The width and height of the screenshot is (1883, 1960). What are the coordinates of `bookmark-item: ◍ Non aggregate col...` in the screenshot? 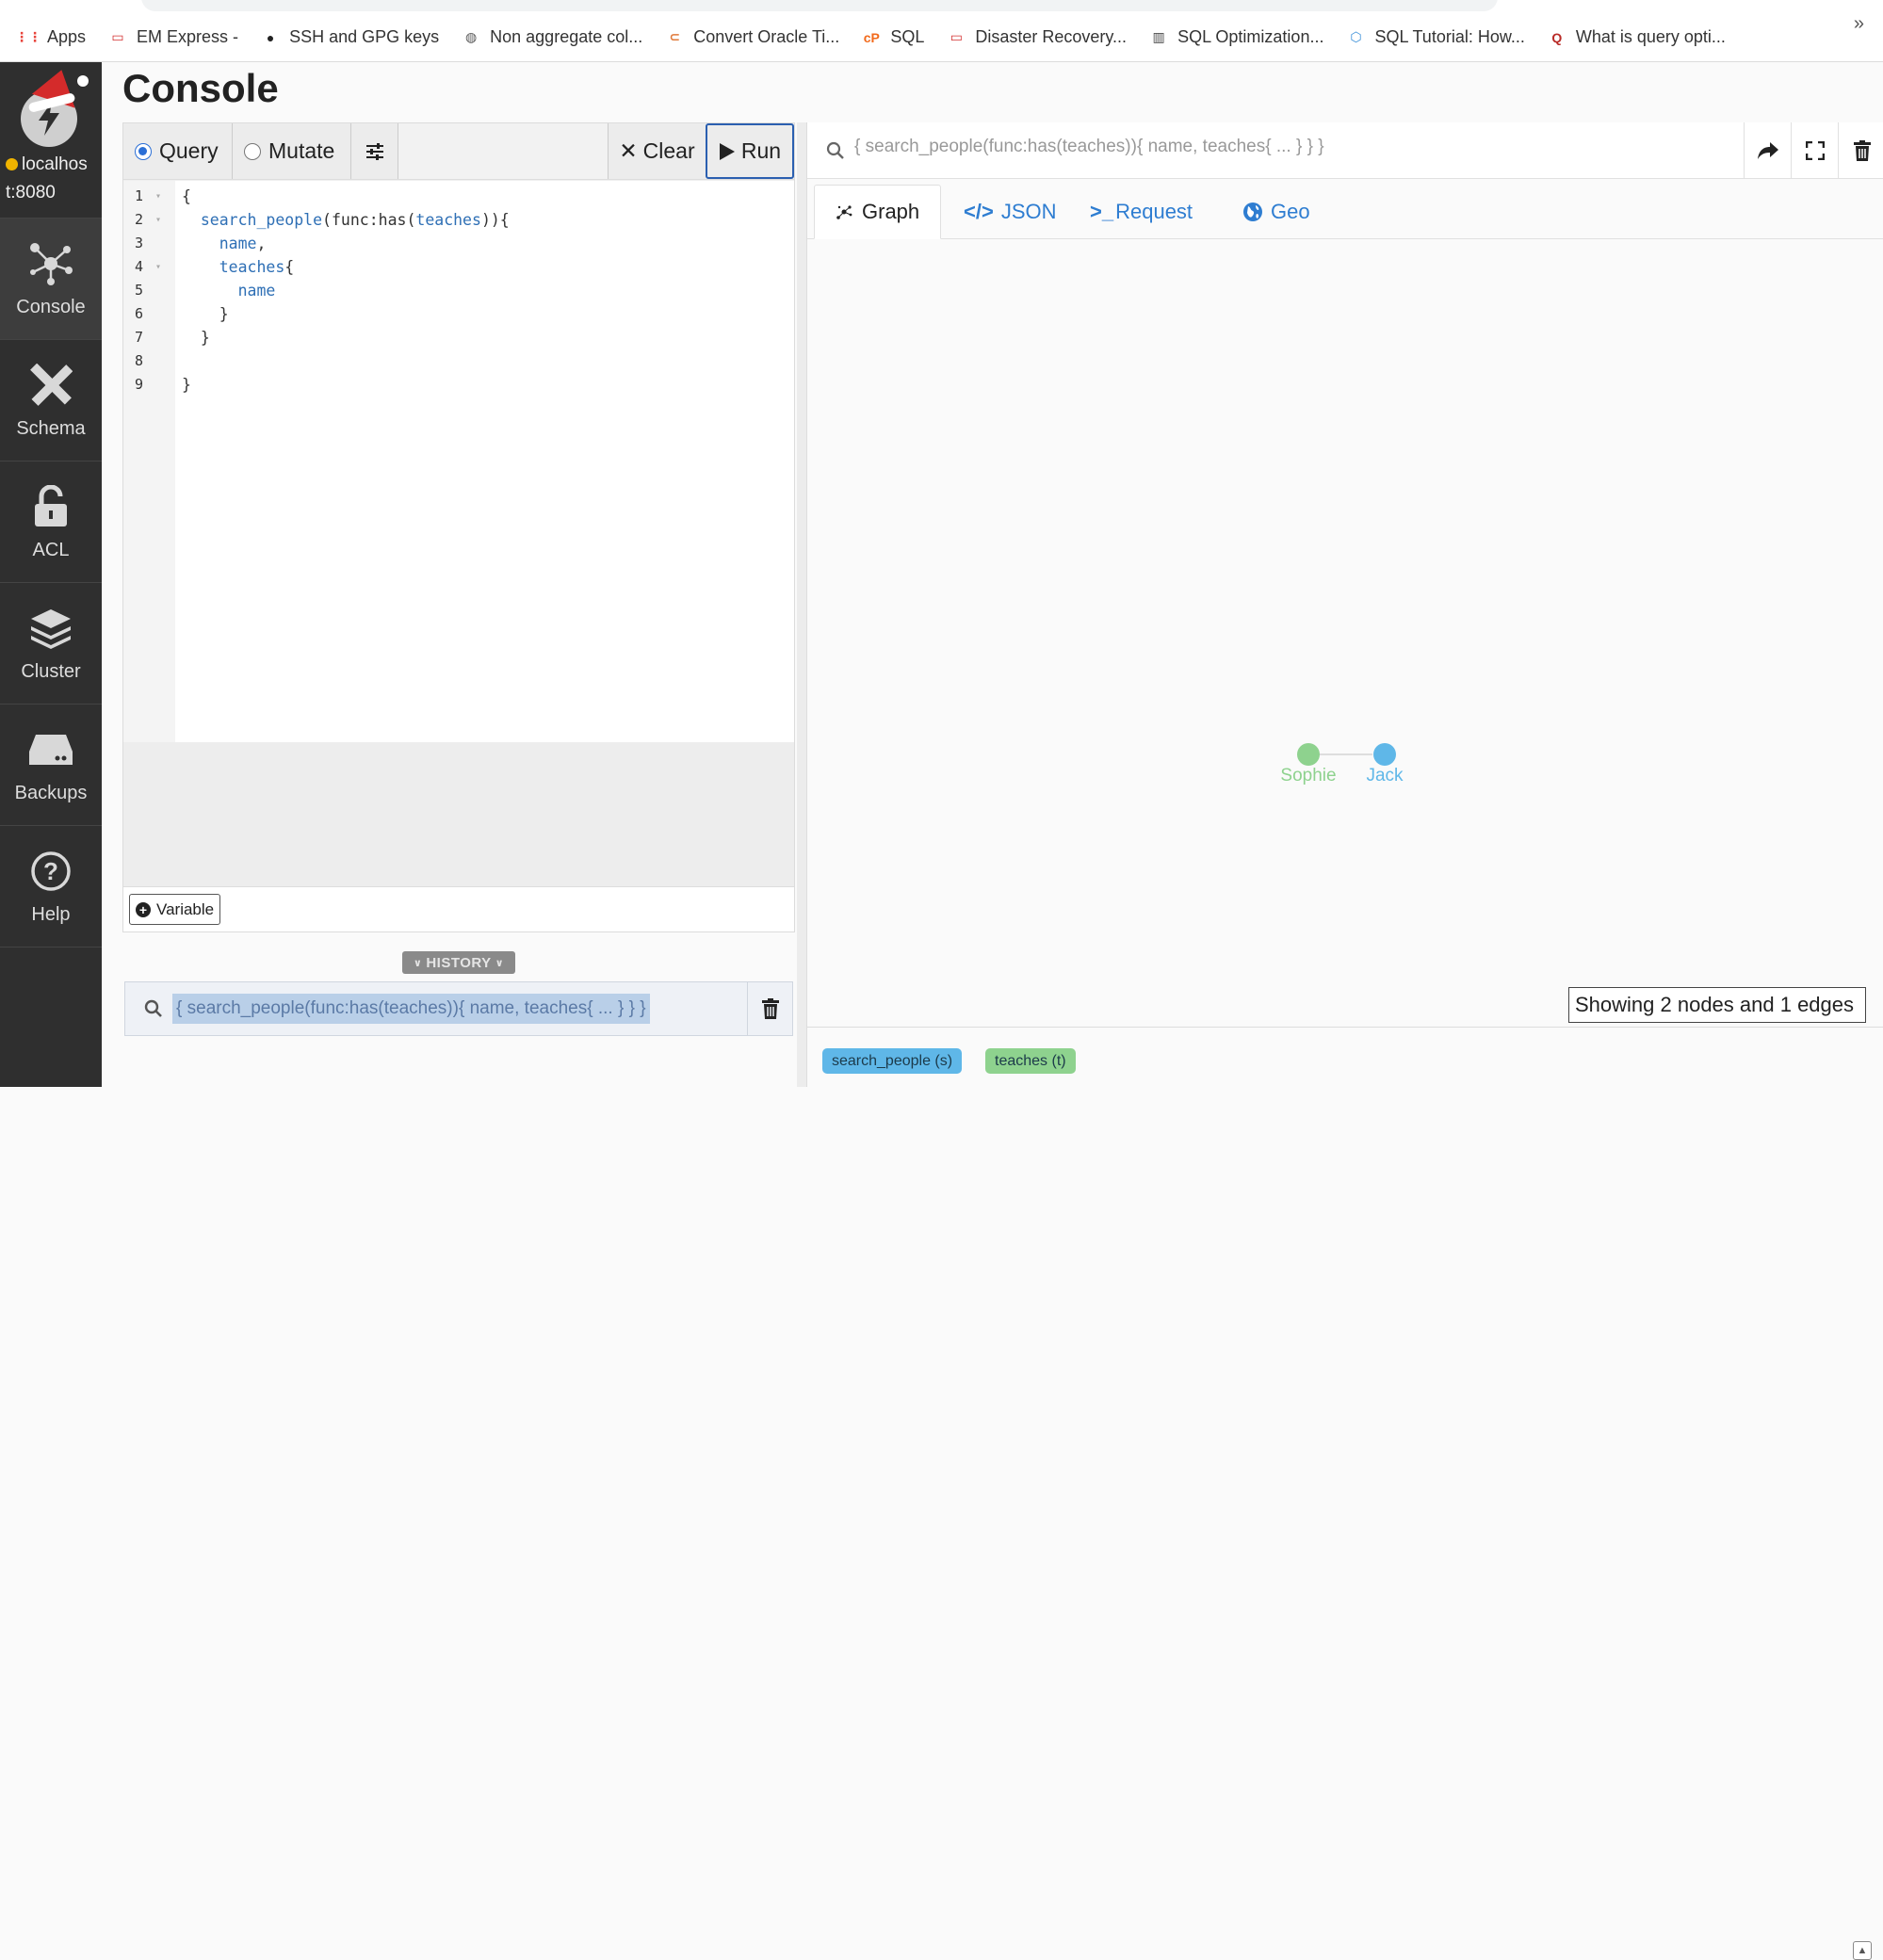 It's located at (552, 37).